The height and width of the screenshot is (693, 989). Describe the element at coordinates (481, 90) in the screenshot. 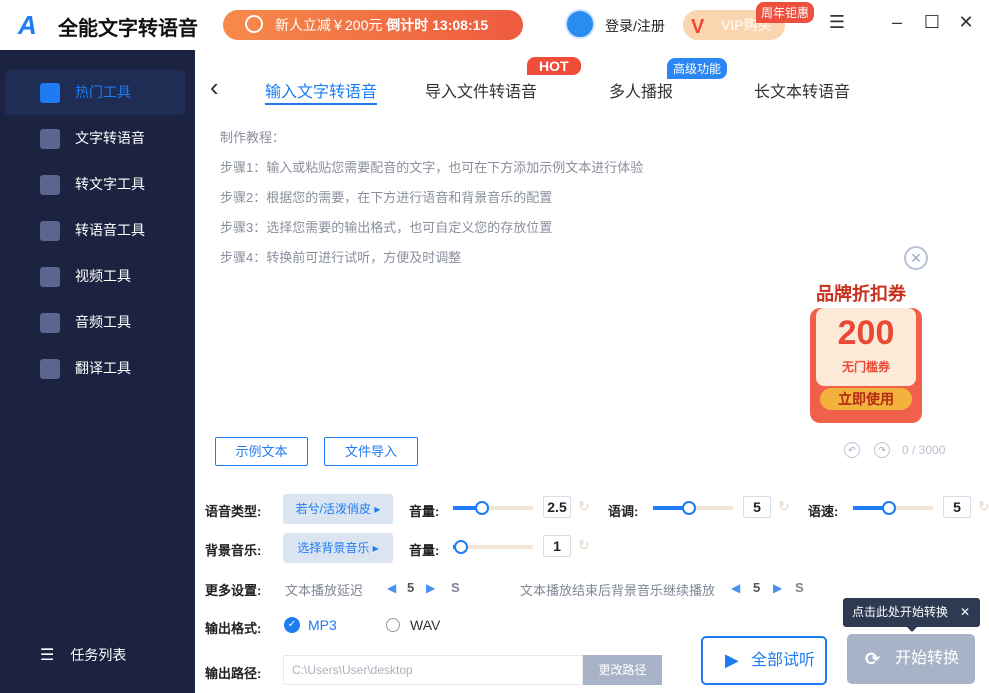

I see `tab-import-file: 导入文件转语音` at that location.